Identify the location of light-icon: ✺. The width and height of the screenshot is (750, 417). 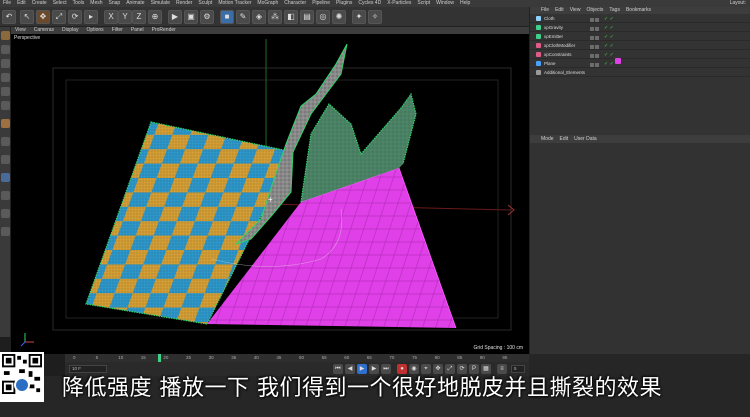
(339, 17).